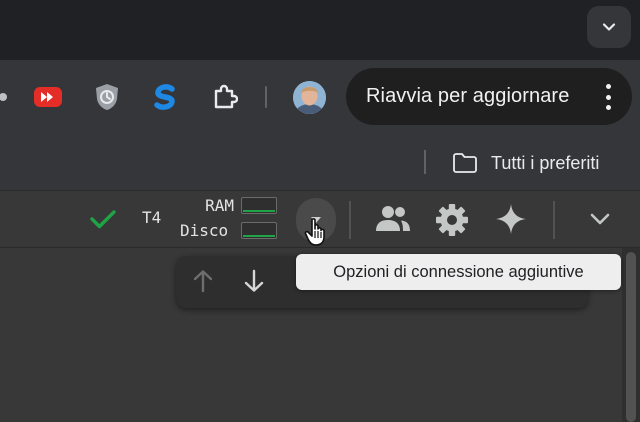 The image size is (640, 422). Describe the element at coordinates (254, 281) in the screenshot. I see `arrow-down-icon` at that location.